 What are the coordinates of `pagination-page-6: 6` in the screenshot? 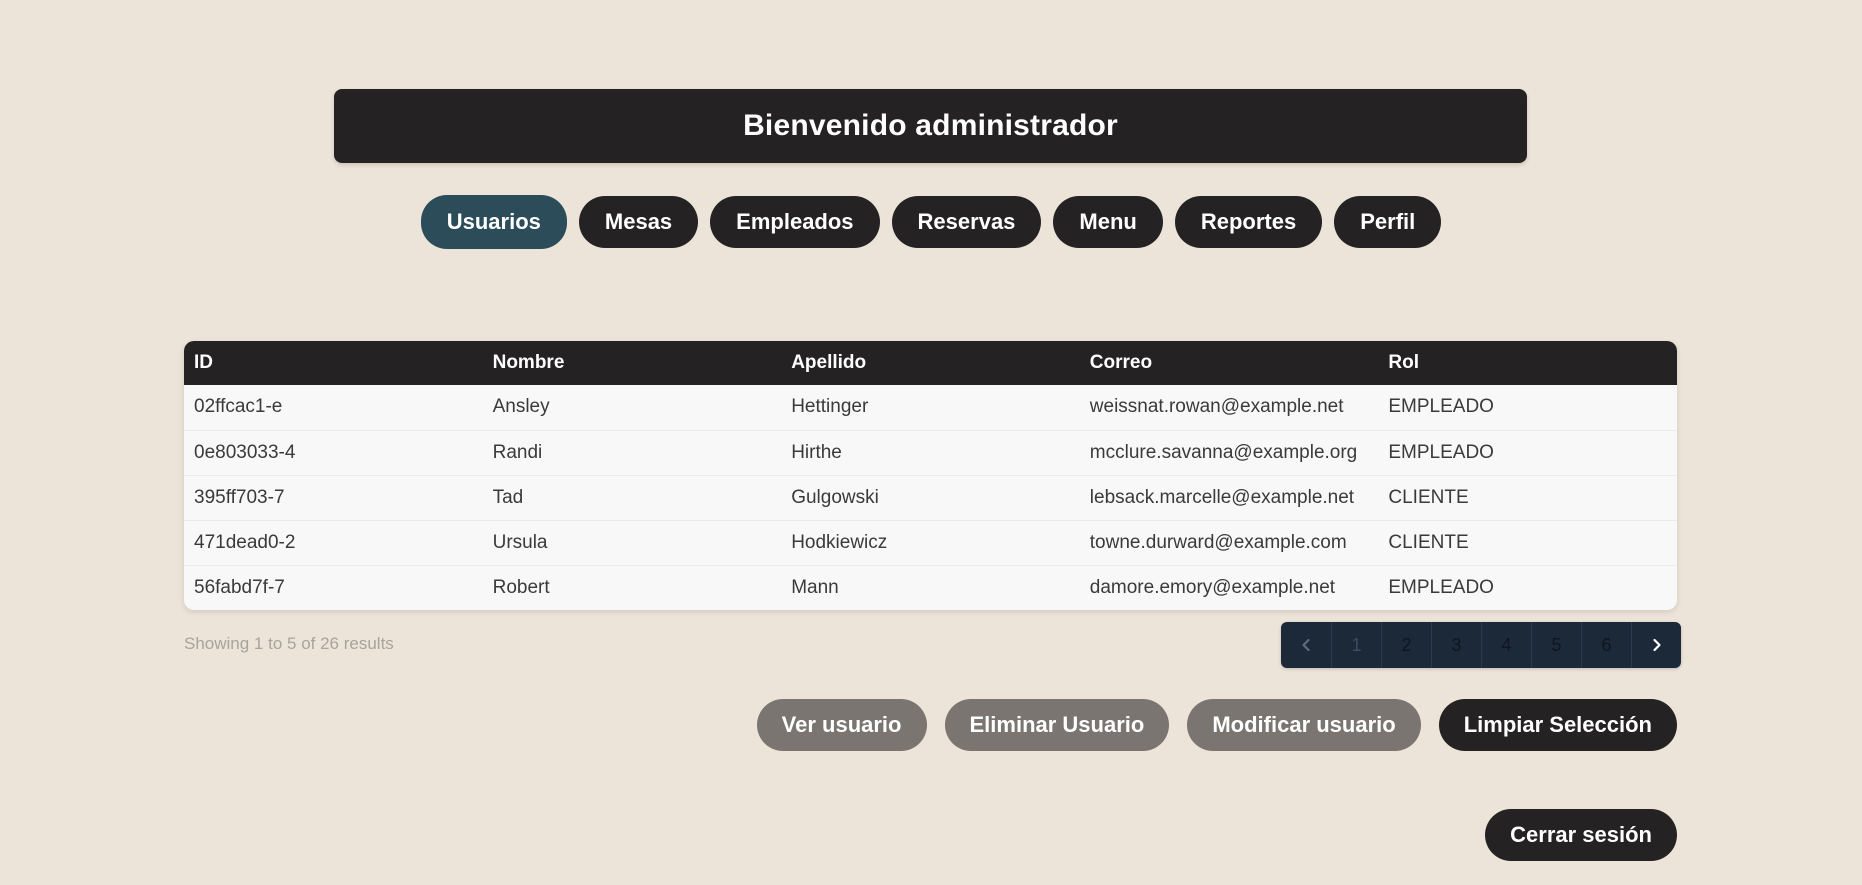 It's located at (1606, 645).